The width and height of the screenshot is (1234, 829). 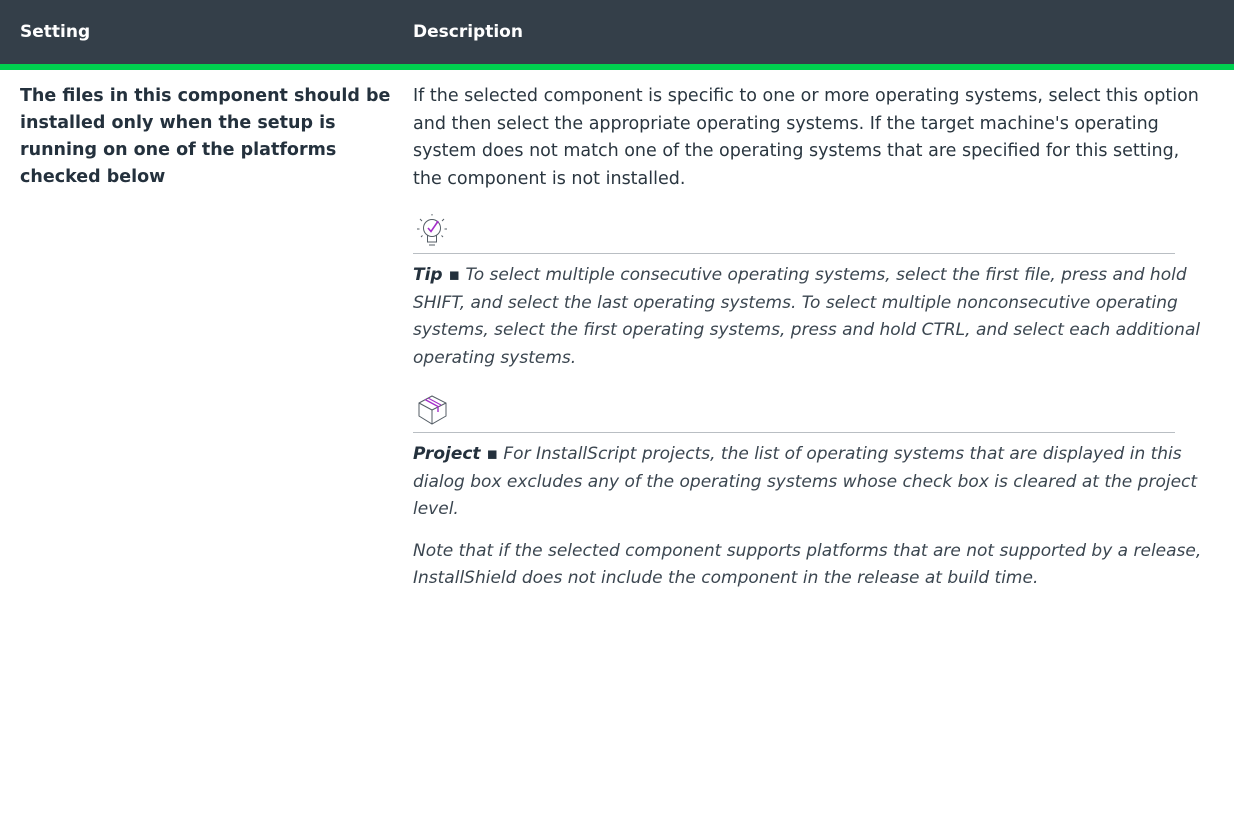 What do you see at coordinates (455, 454) in the screenshot?
I see `project-label: Project ▪` at bounding box center [455, 454].